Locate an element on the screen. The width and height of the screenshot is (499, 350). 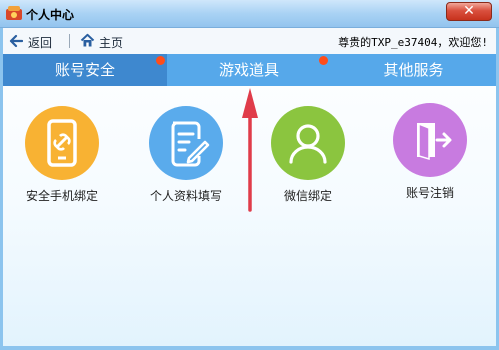
app-logo-icon is located at coordinates (14, 13).